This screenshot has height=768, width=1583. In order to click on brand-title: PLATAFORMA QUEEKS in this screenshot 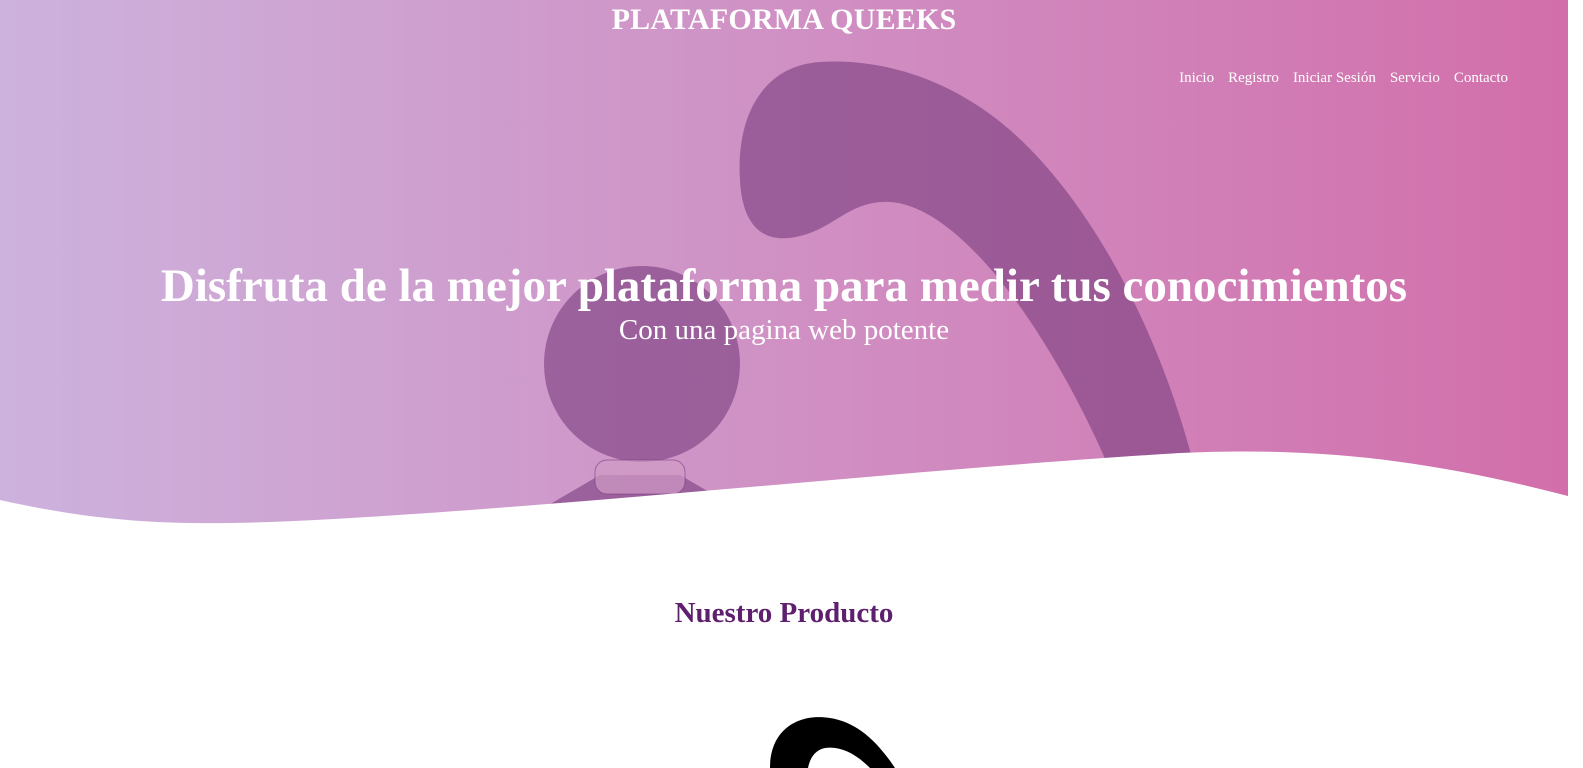, I will do `click(784, 19)`.